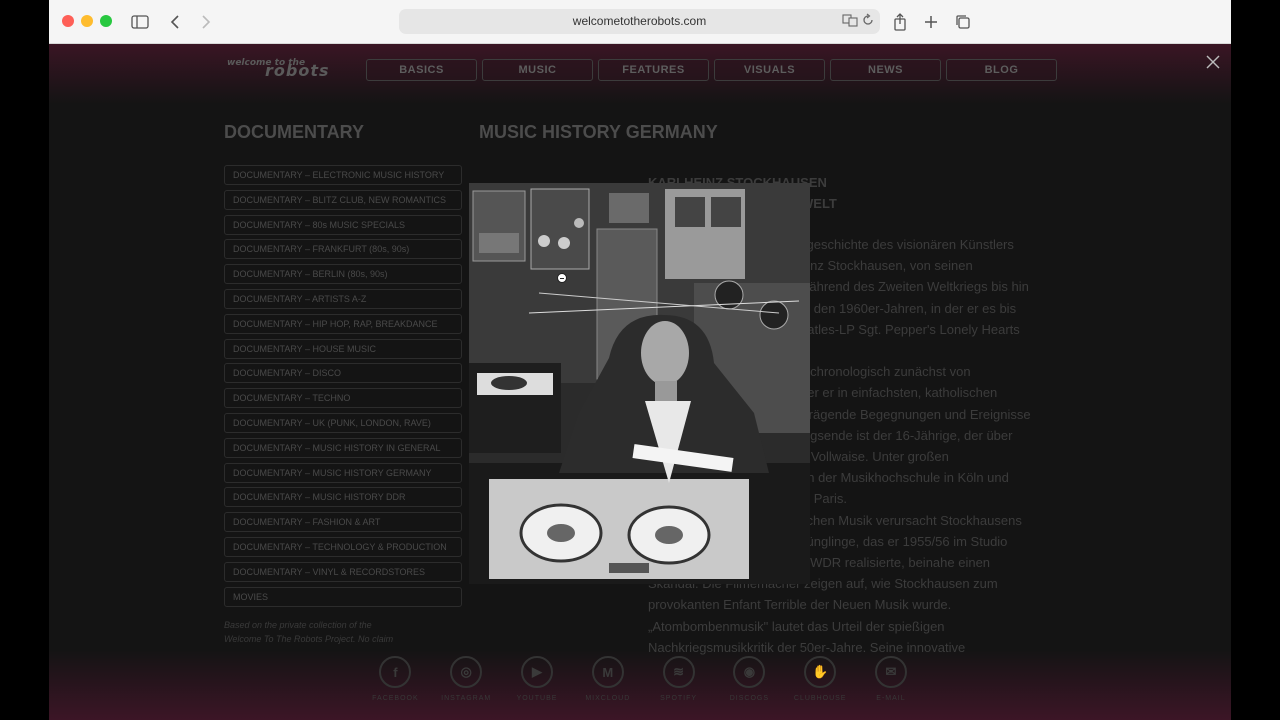 This screenshot has height=720, width=1280. Describe the element at coordinates (175, 22) in the screenshot. I see `back-icon` at that location.